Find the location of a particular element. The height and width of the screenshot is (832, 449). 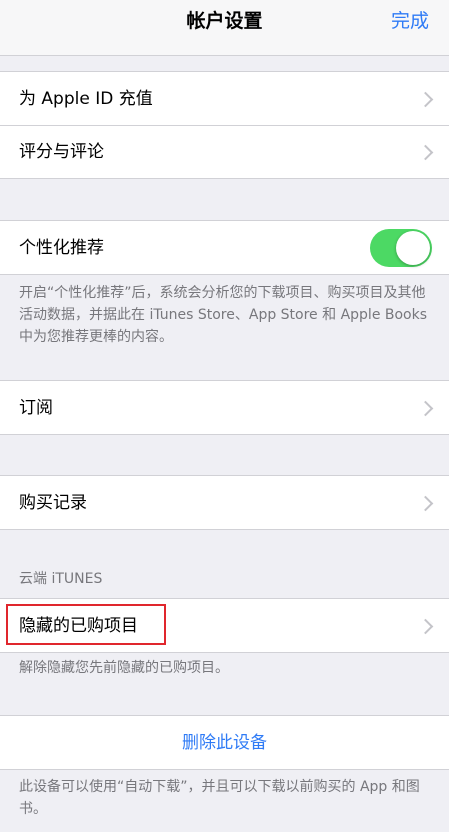

purchase-history-row: 购买记录 is located at coordinates (224, 502).